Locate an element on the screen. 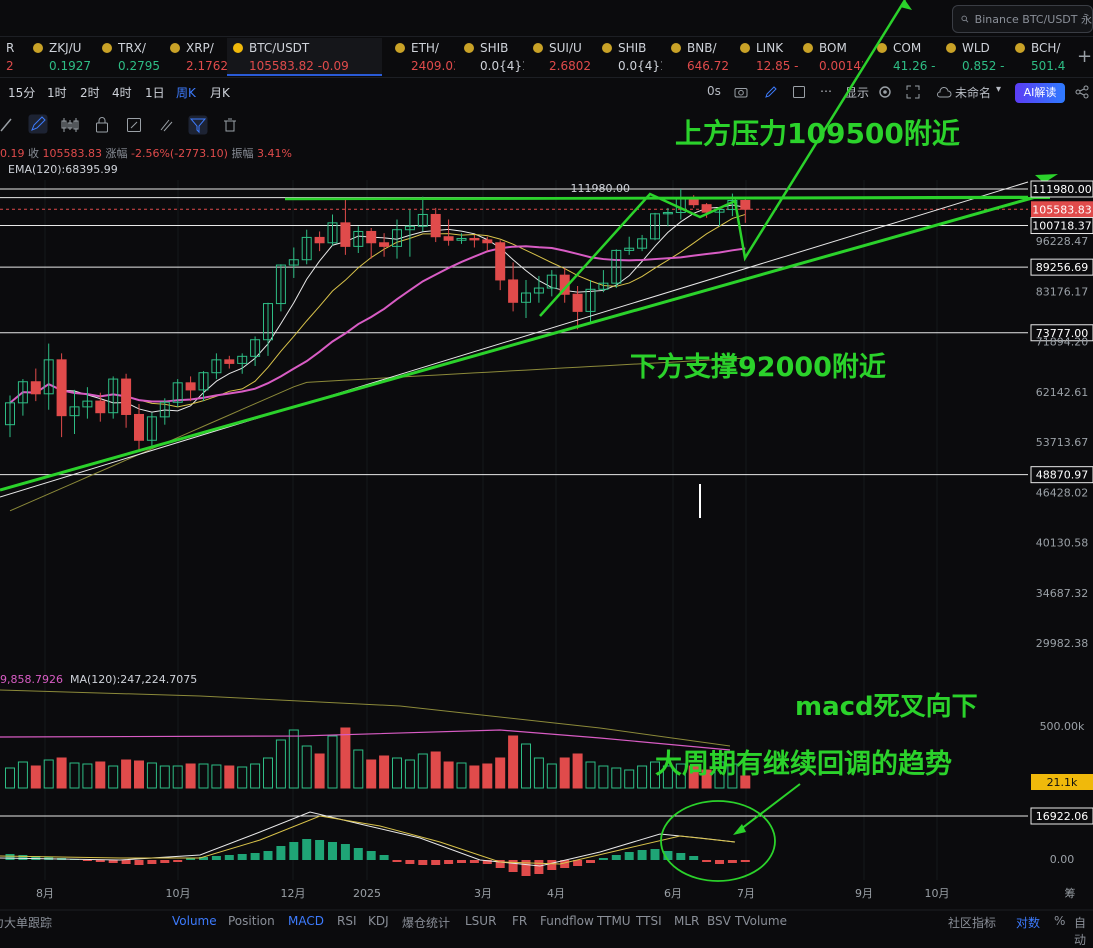 This screenshot has width=1093, height=948. price-axis-label: 48870.97 is located at coordinates (1061, 475).